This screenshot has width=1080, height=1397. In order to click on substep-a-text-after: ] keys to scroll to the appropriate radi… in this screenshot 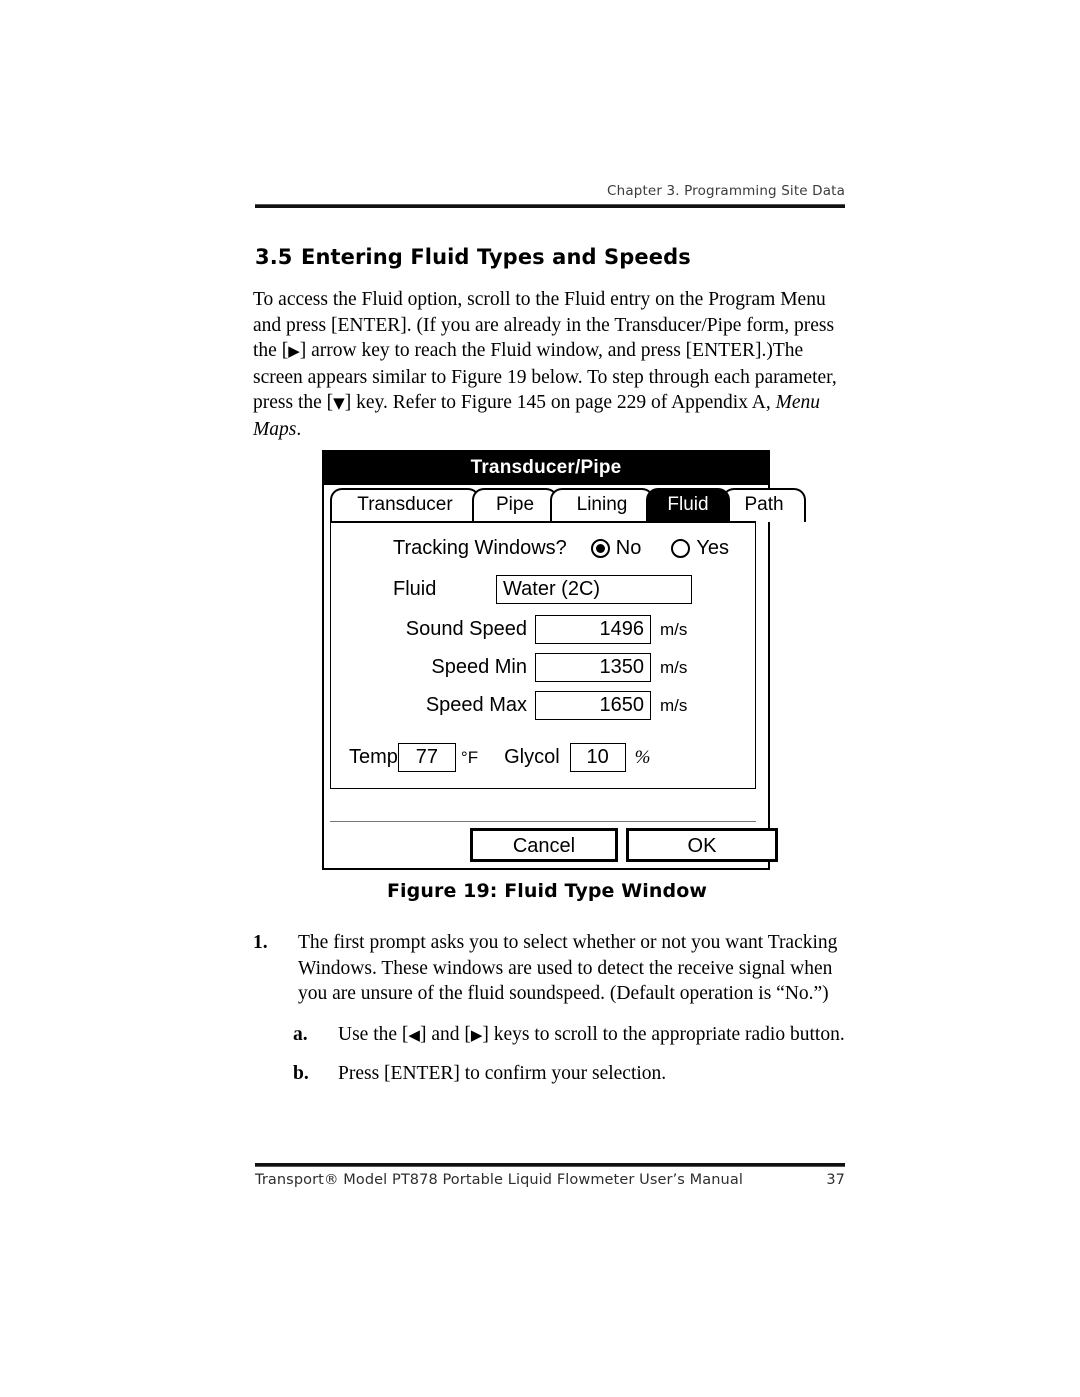, I will do `click(663, 1034)`.